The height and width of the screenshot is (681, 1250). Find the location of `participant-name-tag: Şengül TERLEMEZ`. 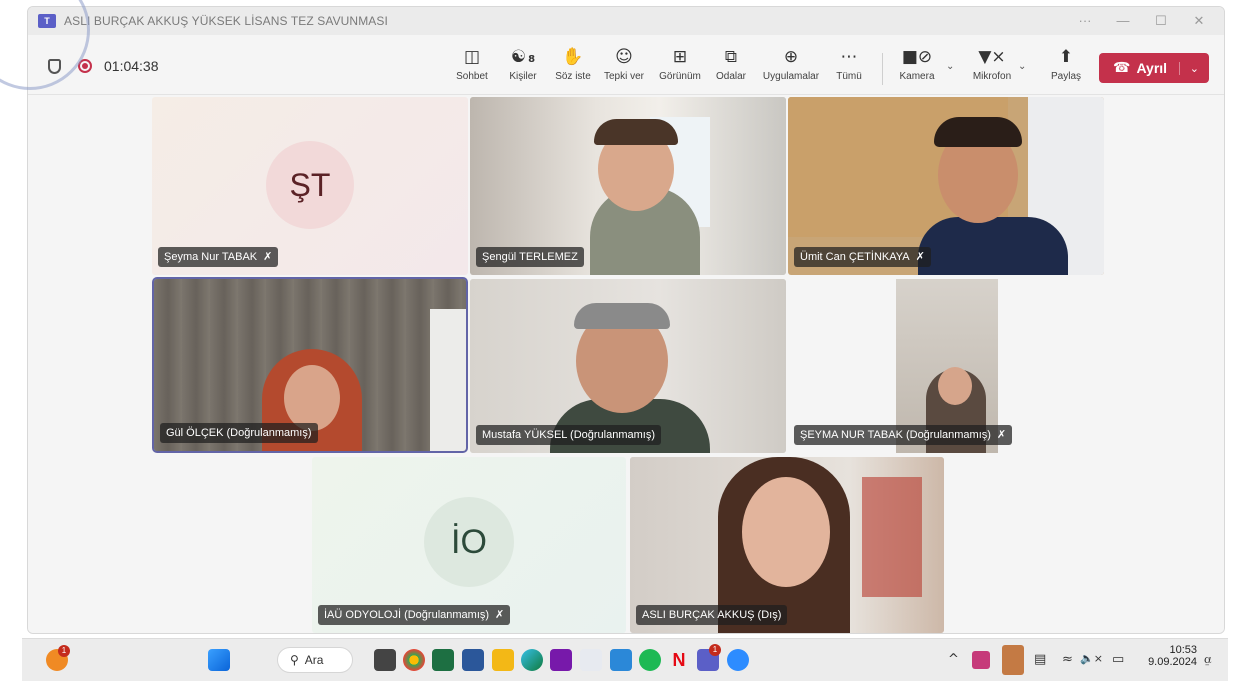

participant-name-tag: Şengül TERLEMEZ is located at coordinates (530, 257).